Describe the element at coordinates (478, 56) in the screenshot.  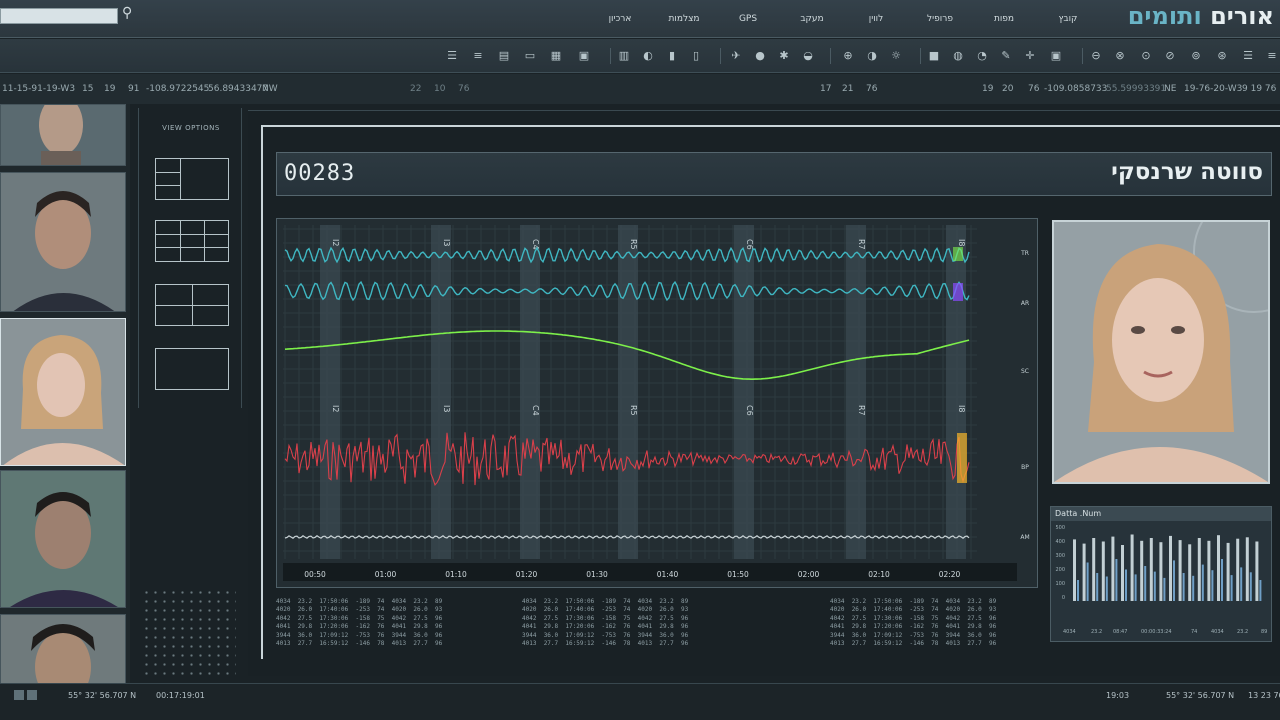
I see `toolbar-tool-icon-2: ≡` at that location.